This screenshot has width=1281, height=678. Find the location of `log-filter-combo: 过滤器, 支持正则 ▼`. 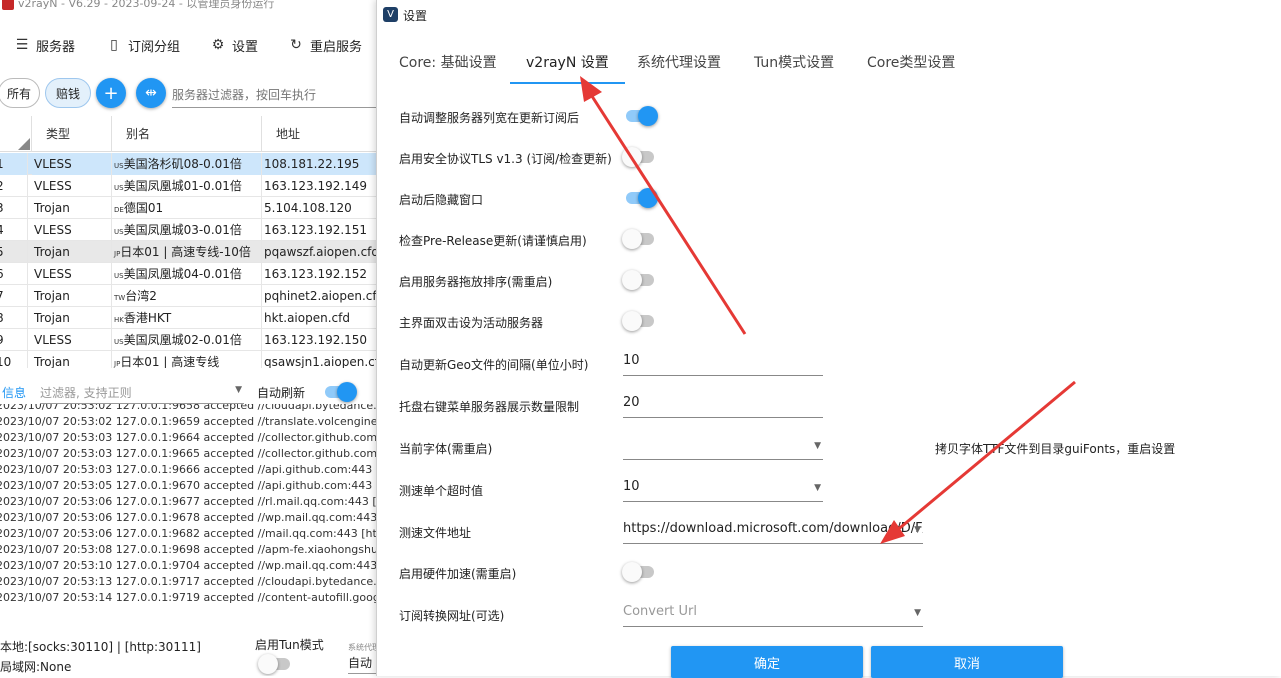

log-filter-combo: 过滤器, 支持正则 ▼ is located at coordinates (142, 392).